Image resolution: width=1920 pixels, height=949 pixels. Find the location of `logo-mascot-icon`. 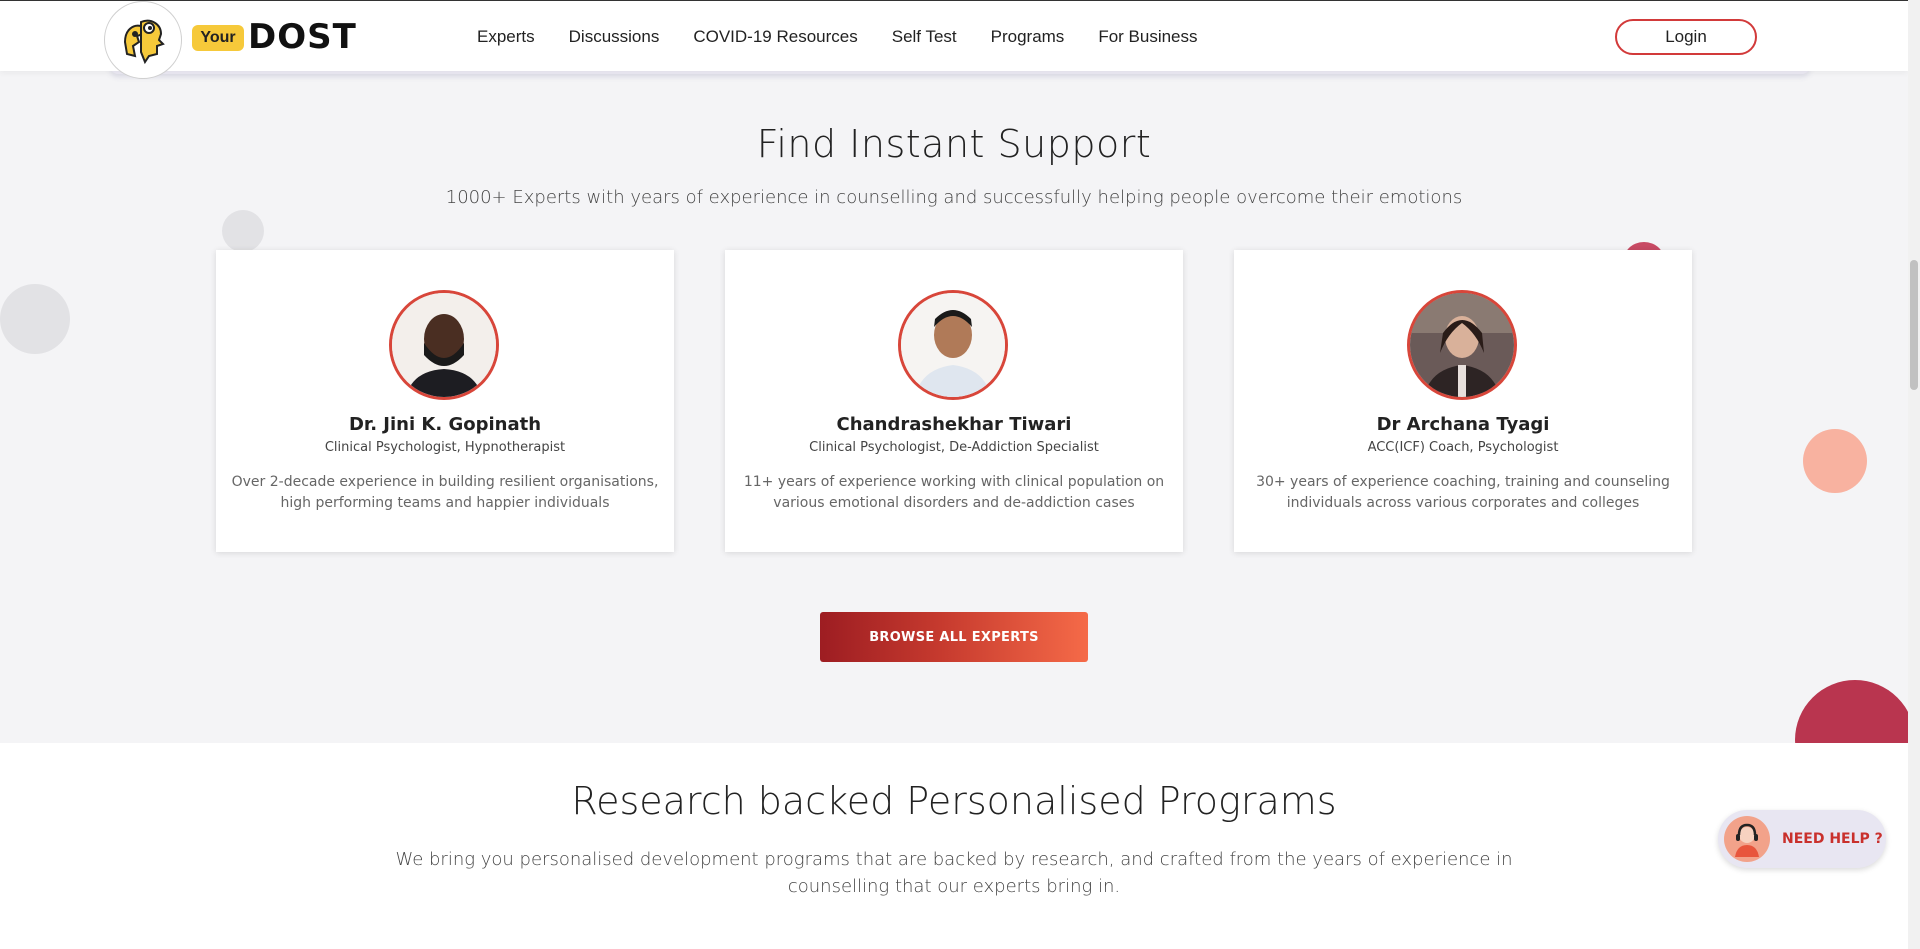

logo-mascot-icon is located at coordinates (143, 40).